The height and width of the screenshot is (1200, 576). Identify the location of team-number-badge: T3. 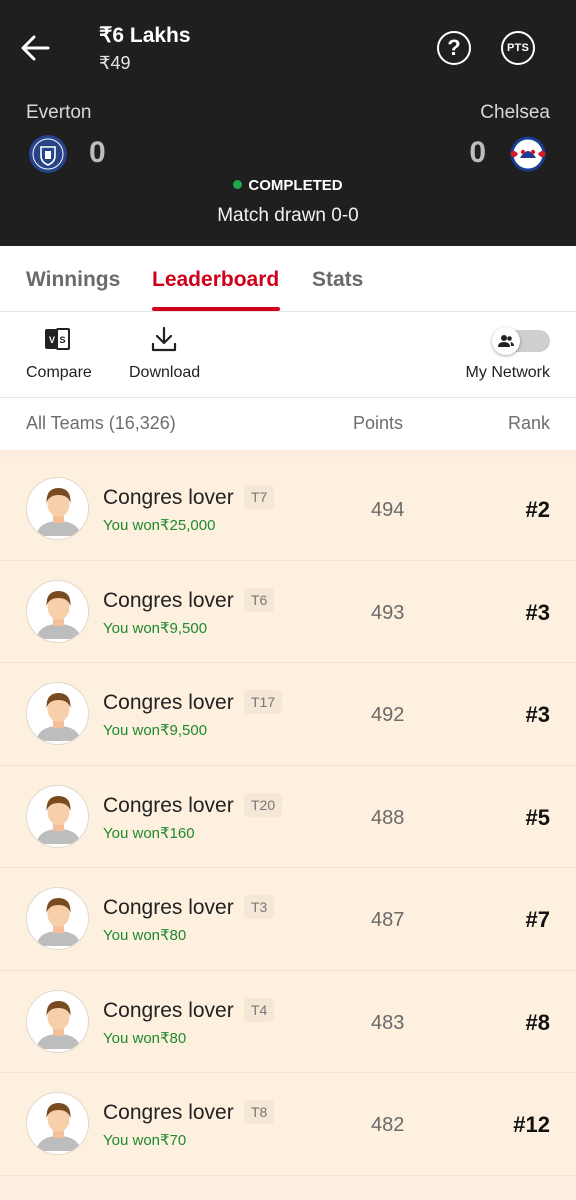
(259, 907).